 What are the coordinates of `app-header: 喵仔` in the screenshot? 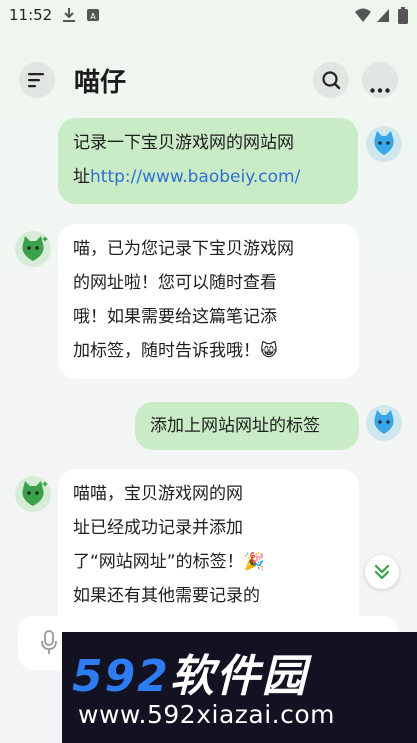 It's located at (208, 80).